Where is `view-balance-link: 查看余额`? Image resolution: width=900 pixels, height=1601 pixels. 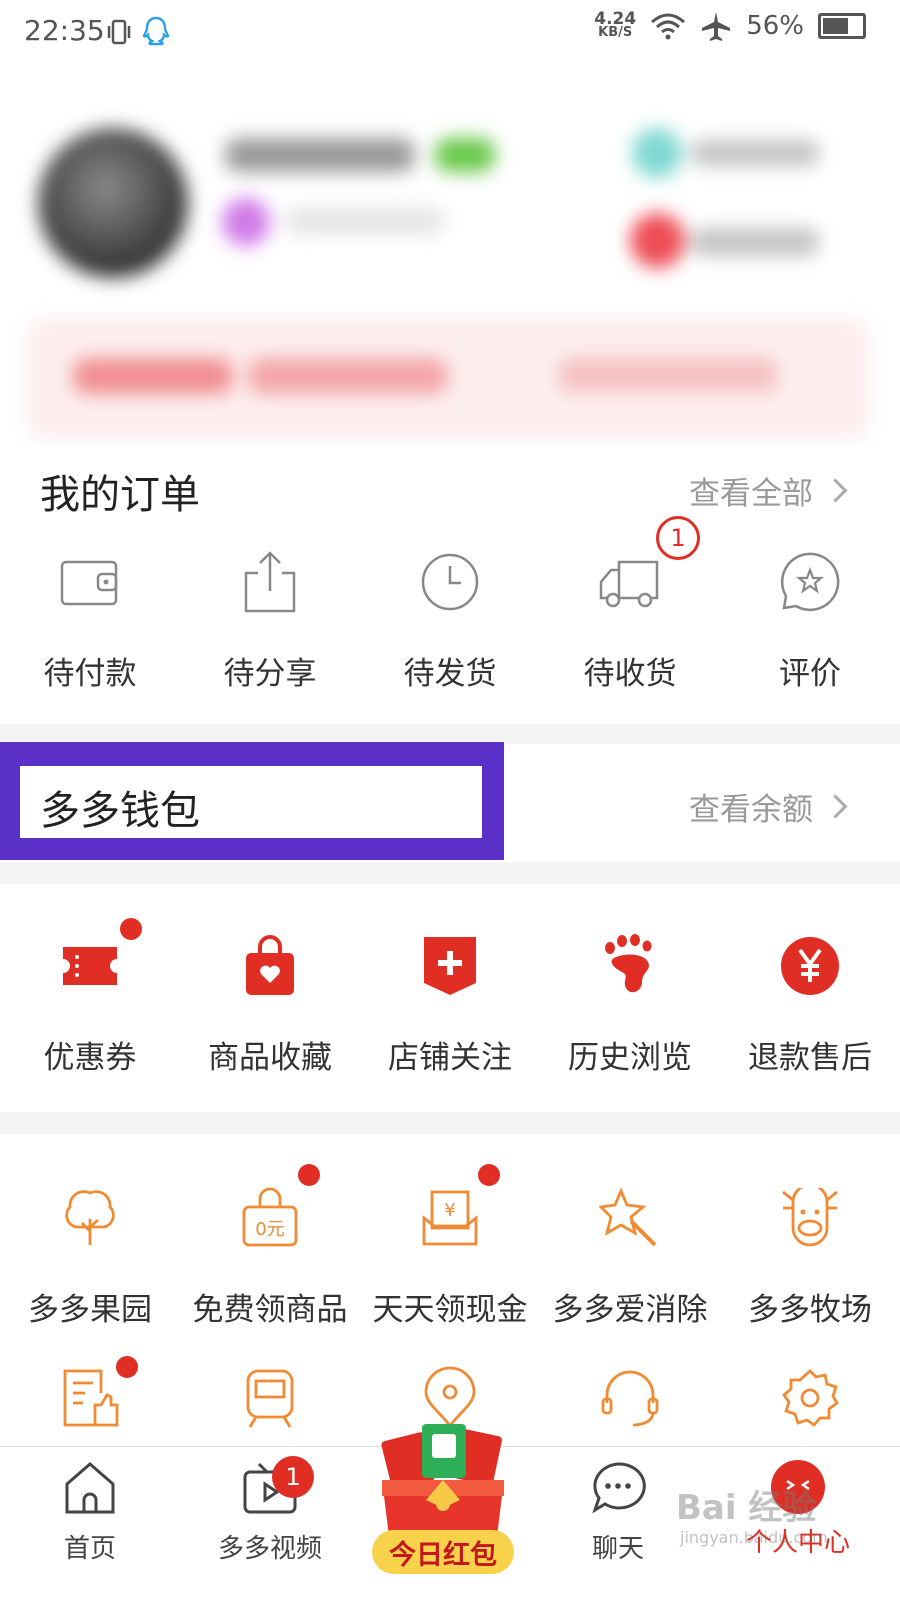
view-balance-link: 查看余额 is located at coordinates (768, 806).